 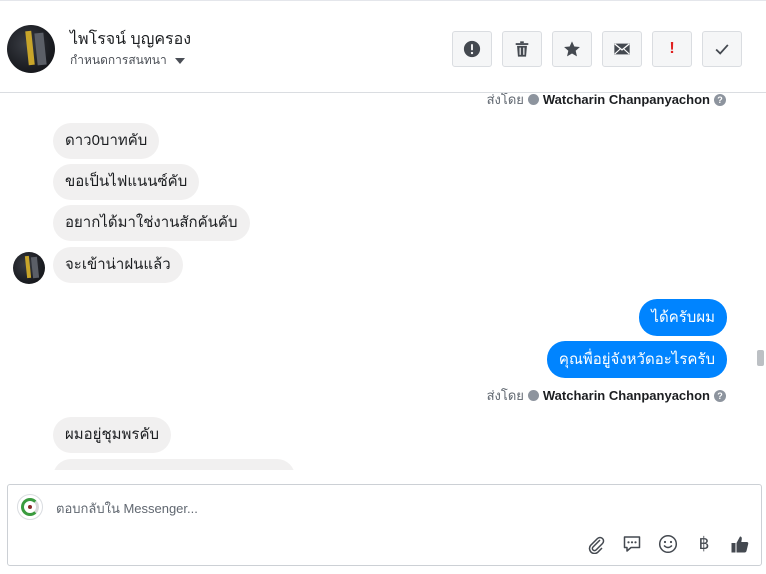 I want to click on payment-icon: ฿, so click(x=704, y=544).